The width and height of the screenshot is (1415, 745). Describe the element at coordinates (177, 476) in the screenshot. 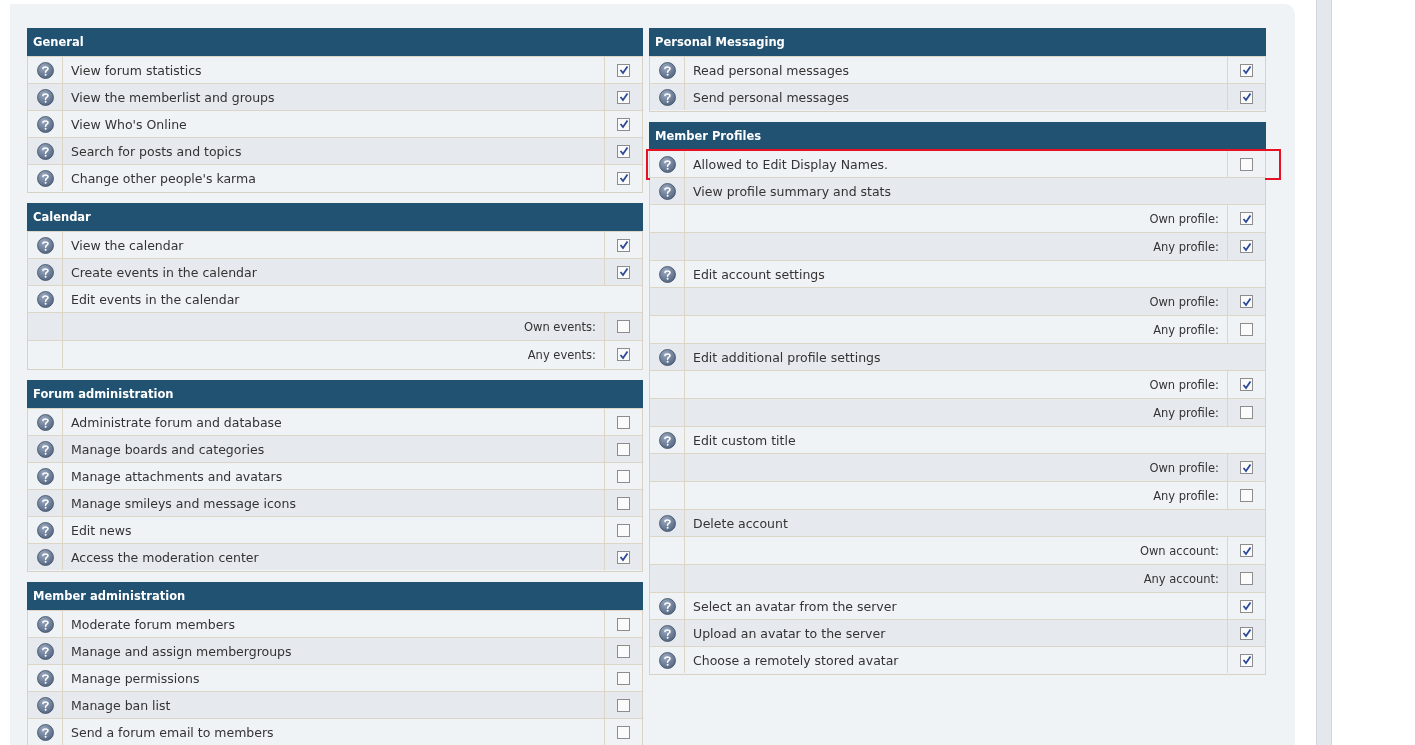

I see `permission-label: Manage attachments and avatars` at that location.